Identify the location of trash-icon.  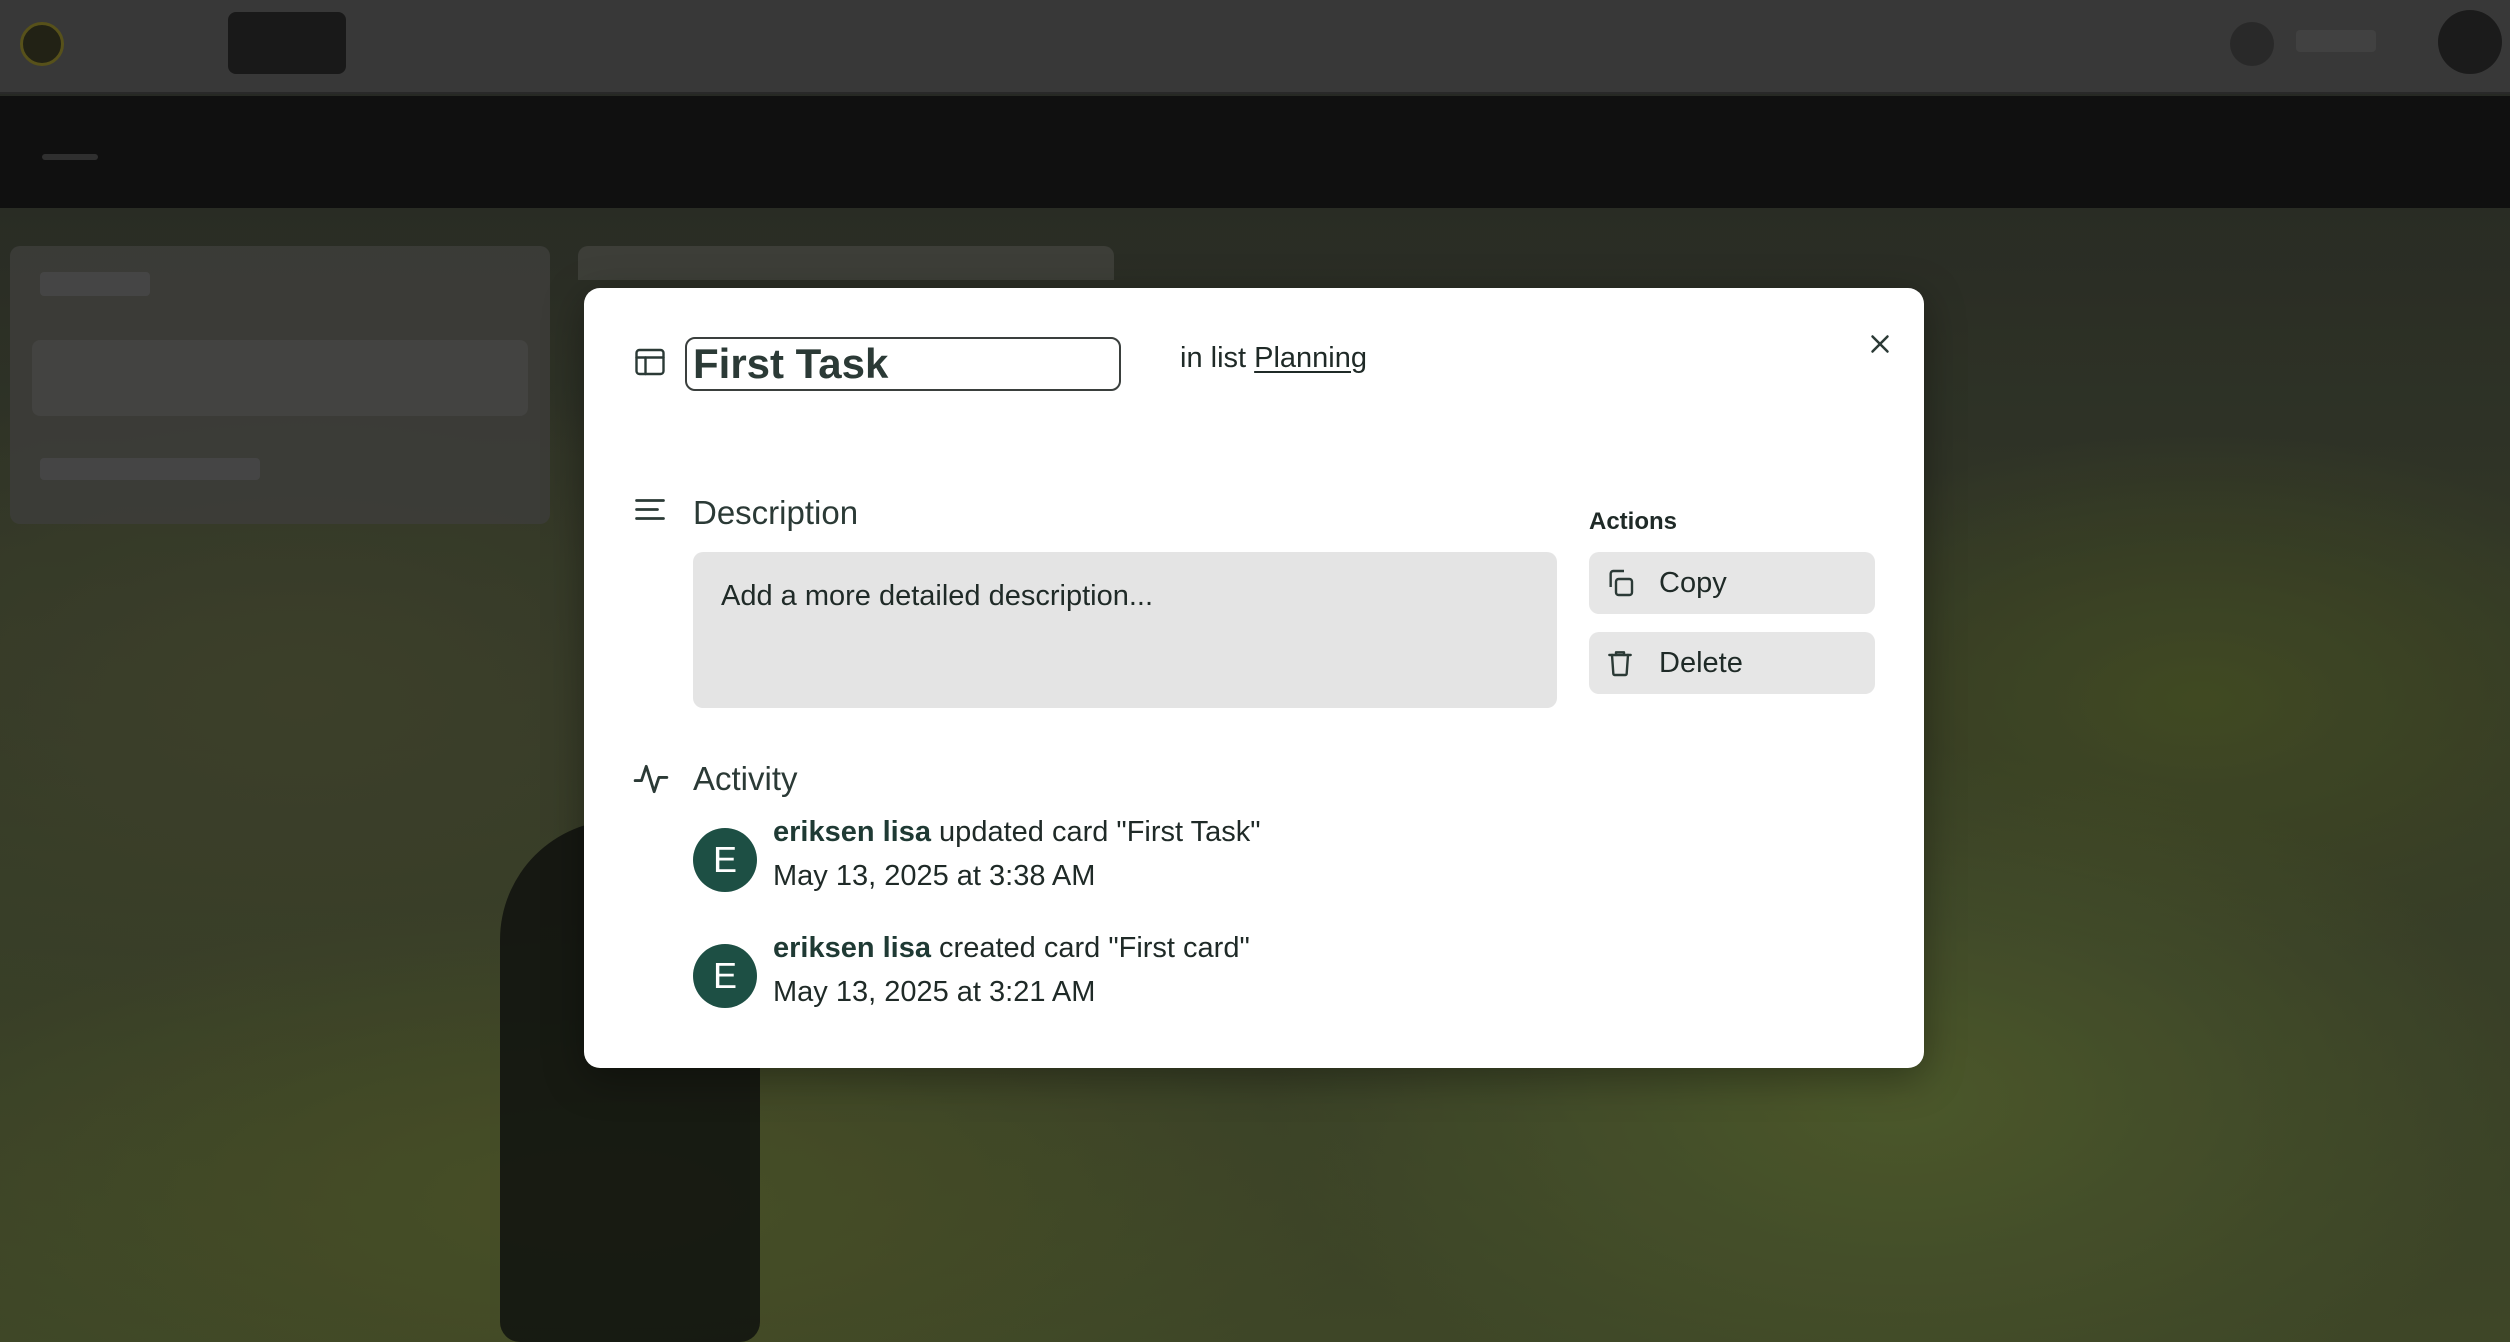
(1620, 663).